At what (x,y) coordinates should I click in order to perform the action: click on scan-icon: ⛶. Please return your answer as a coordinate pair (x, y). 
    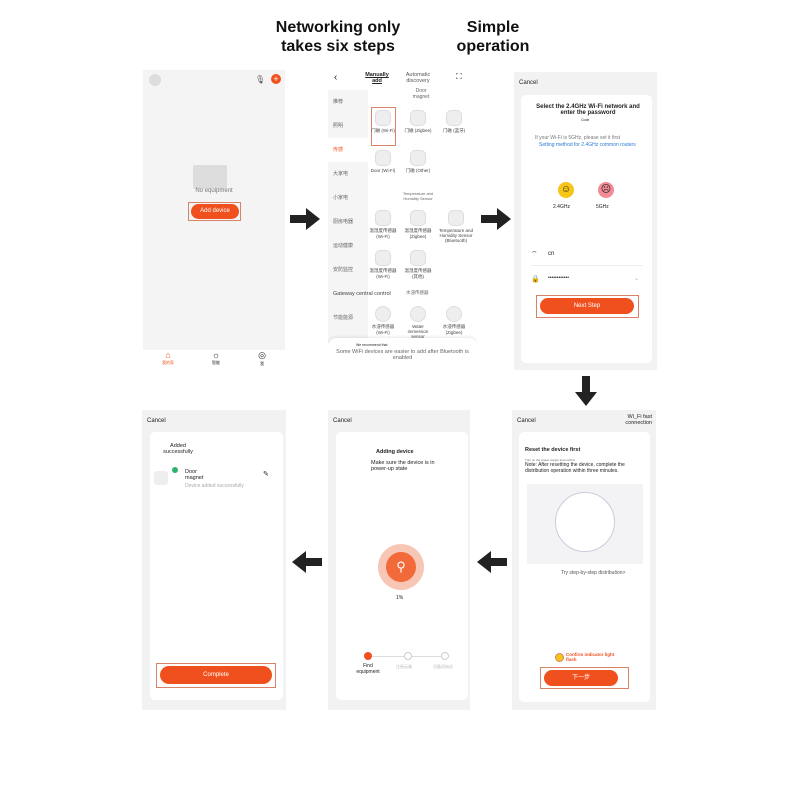
    Looking at the image, I should click on (459, 77).